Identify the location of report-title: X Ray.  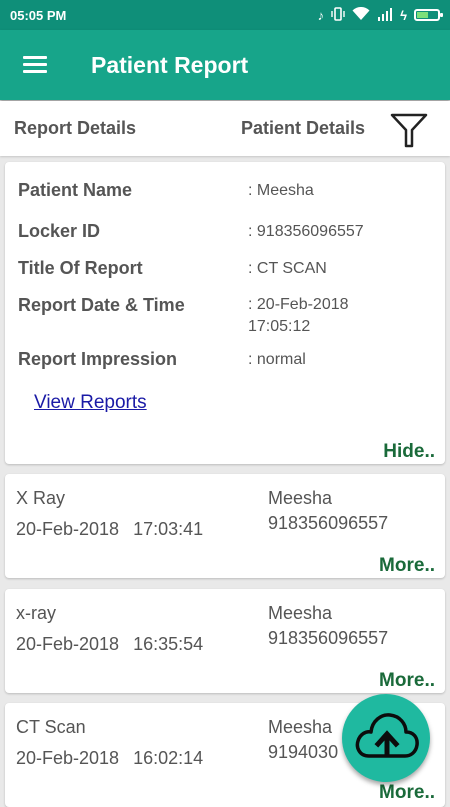
(41, 498).